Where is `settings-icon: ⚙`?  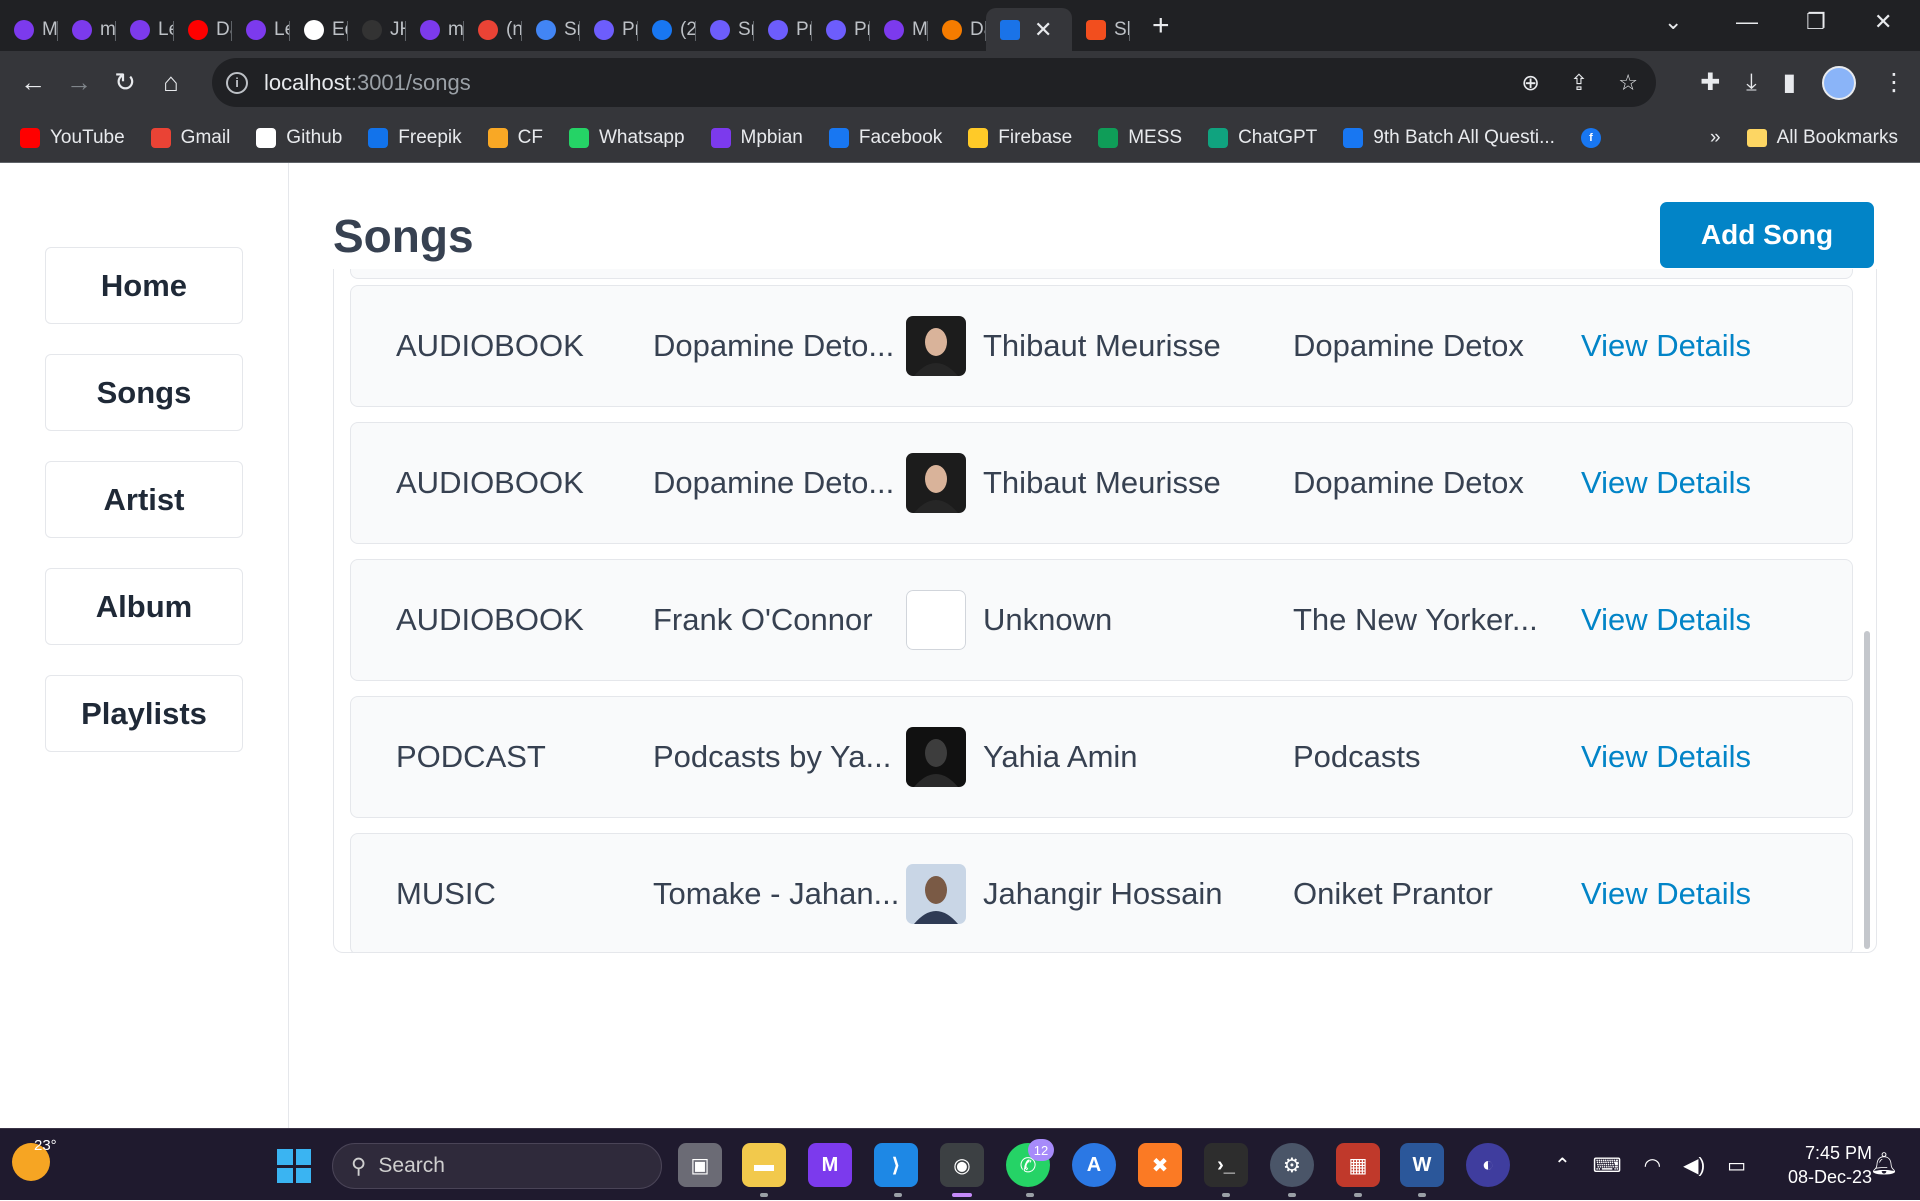 settings-icon: ⚙ is located at coordinates (1292, 1165).